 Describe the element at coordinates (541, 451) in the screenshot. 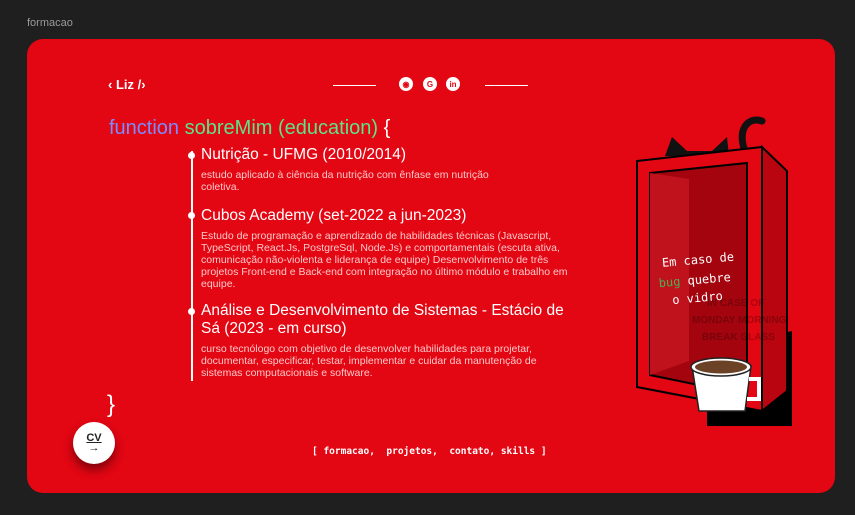

I see `bracket: ]` at that location.